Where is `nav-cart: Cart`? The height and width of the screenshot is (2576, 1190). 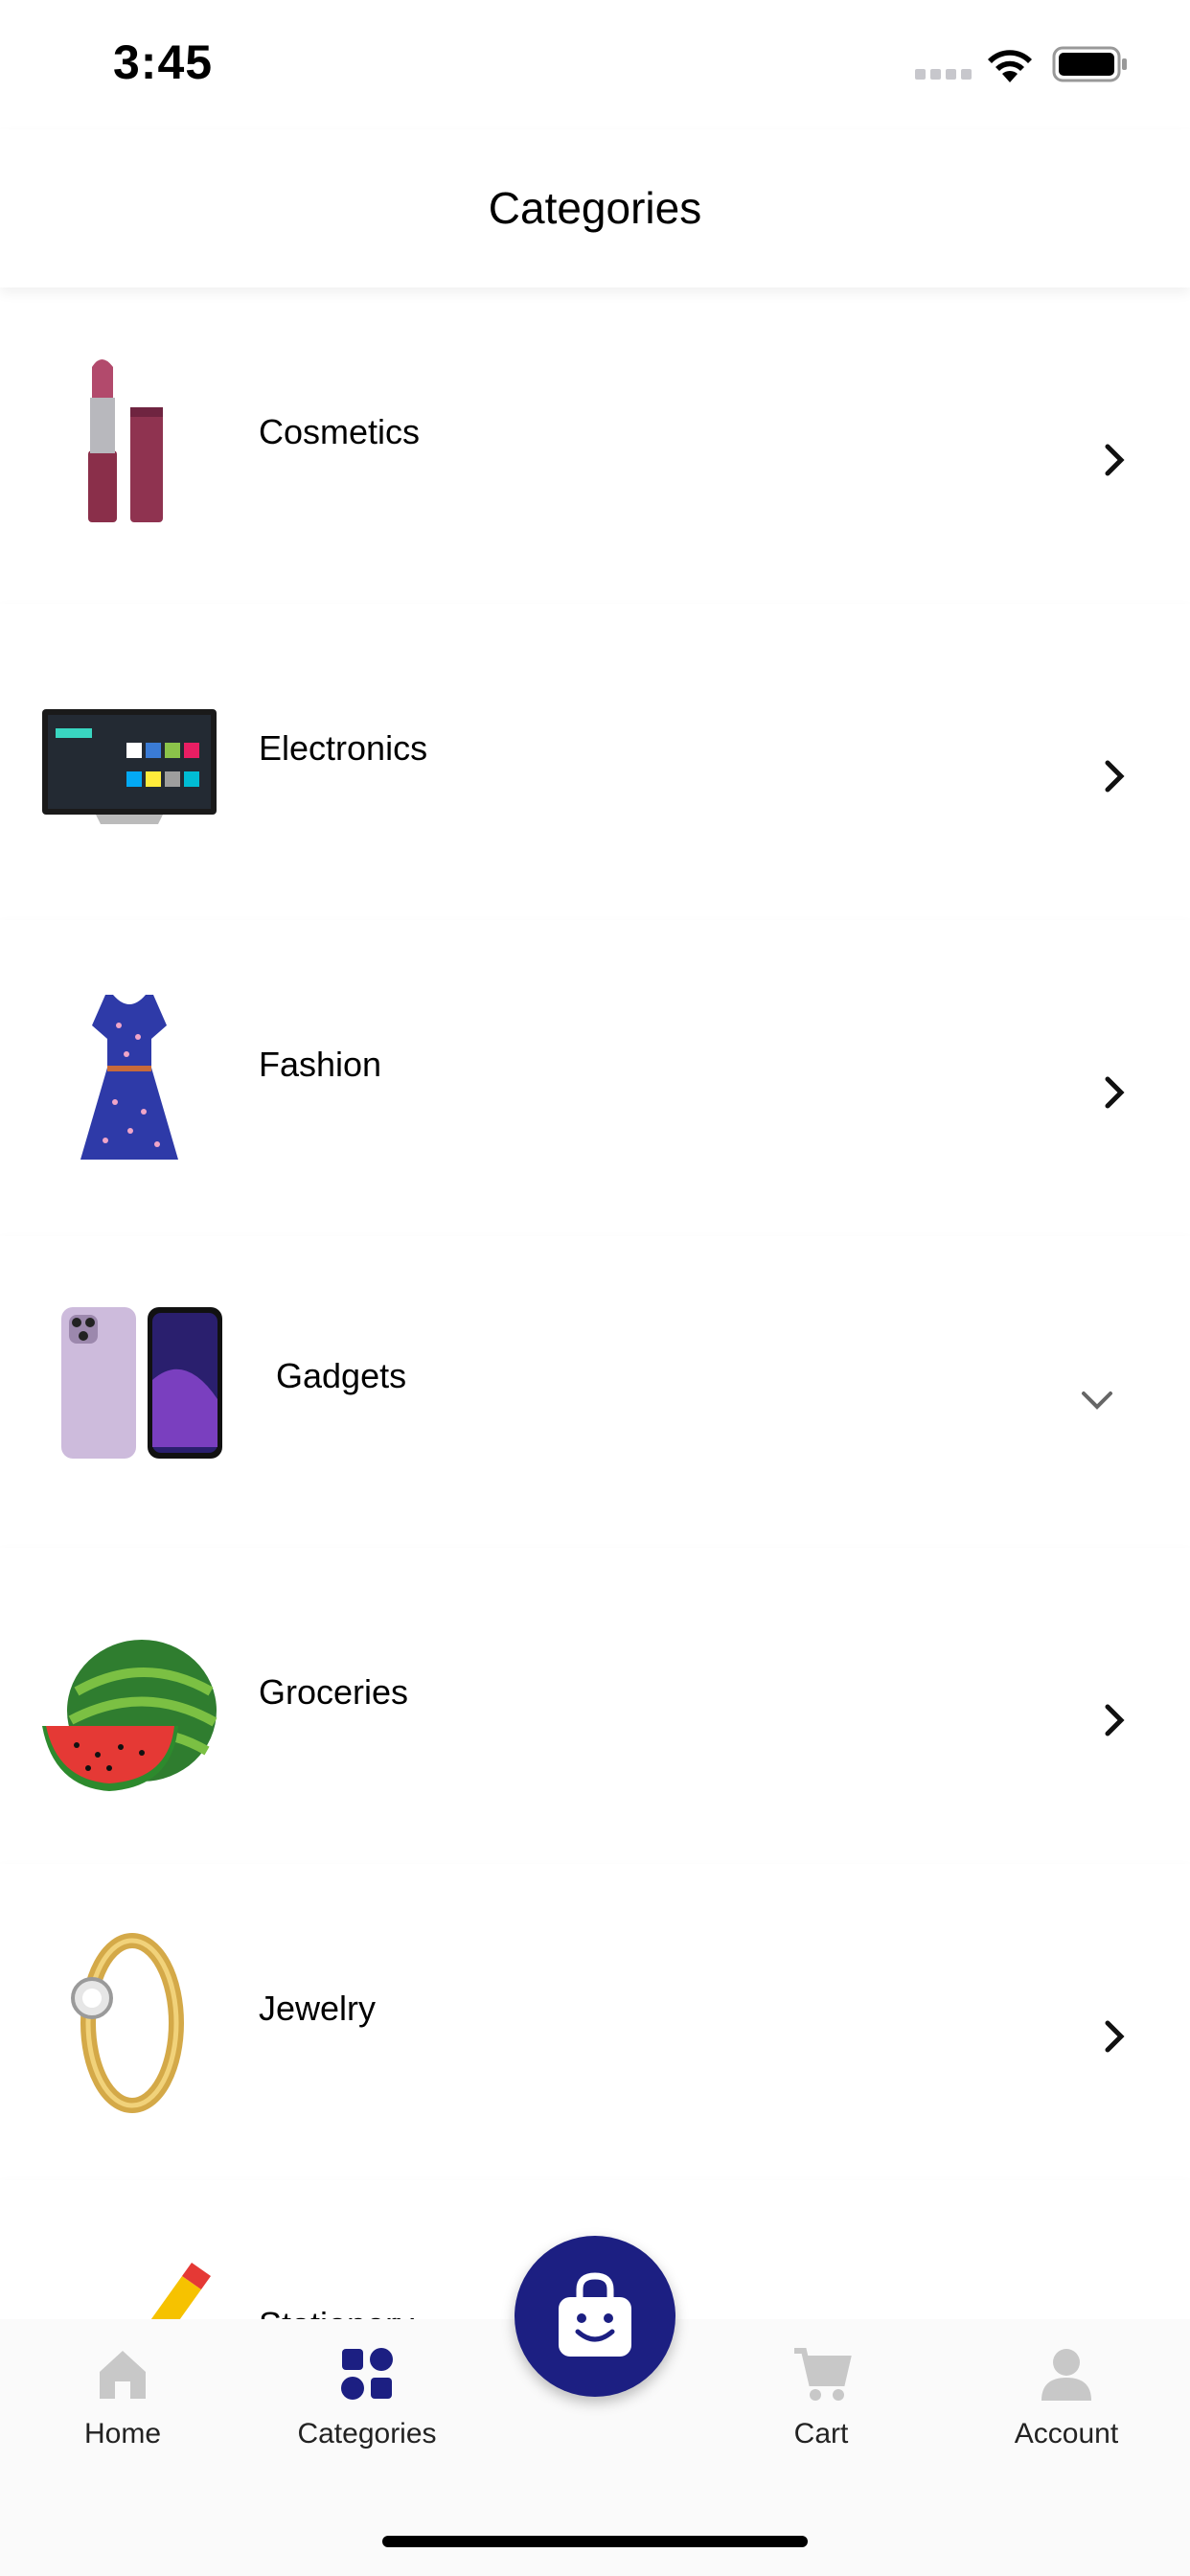
nav-cart: Cart is located at coordinates (821, 2396).